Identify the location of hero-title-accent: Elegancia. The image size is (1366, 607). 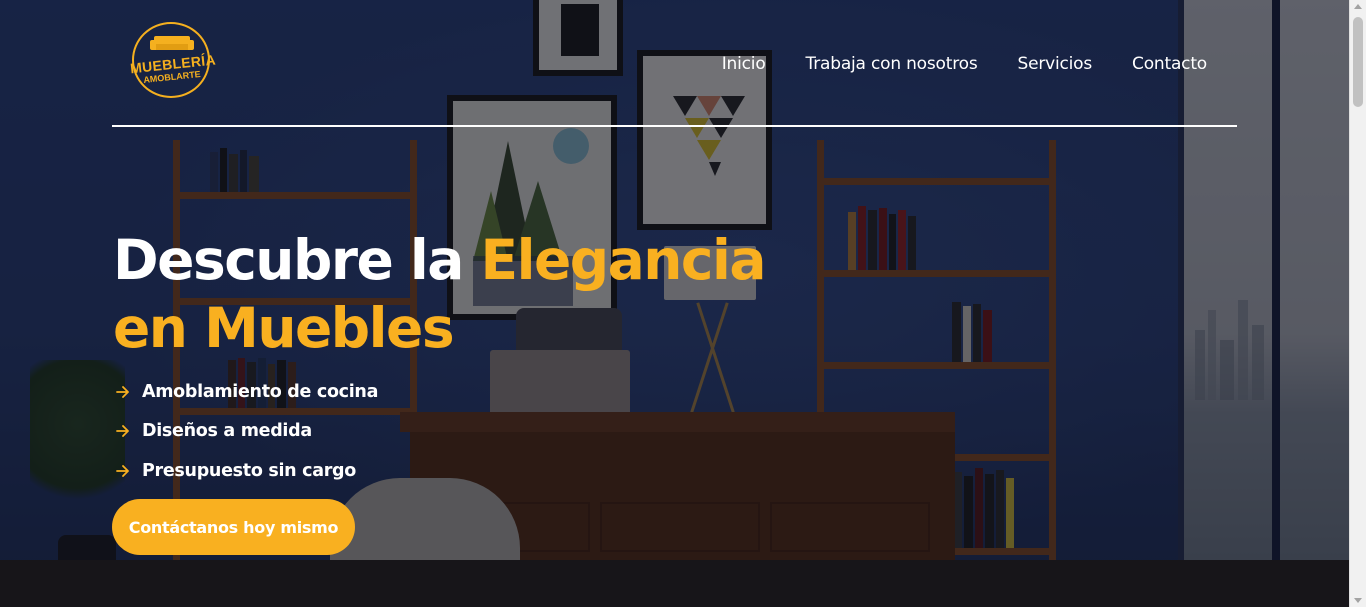
(623, 260).